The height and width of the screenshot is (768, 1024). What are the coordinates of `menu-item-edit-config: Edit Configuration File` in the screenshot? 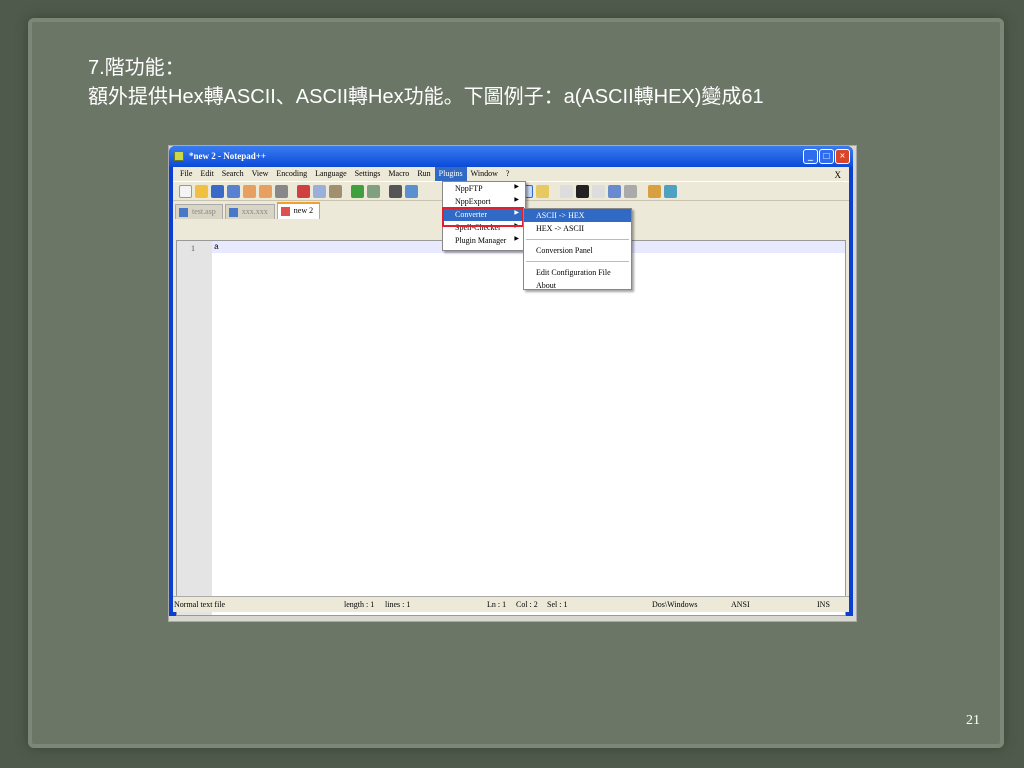 It's located at (577, 272).